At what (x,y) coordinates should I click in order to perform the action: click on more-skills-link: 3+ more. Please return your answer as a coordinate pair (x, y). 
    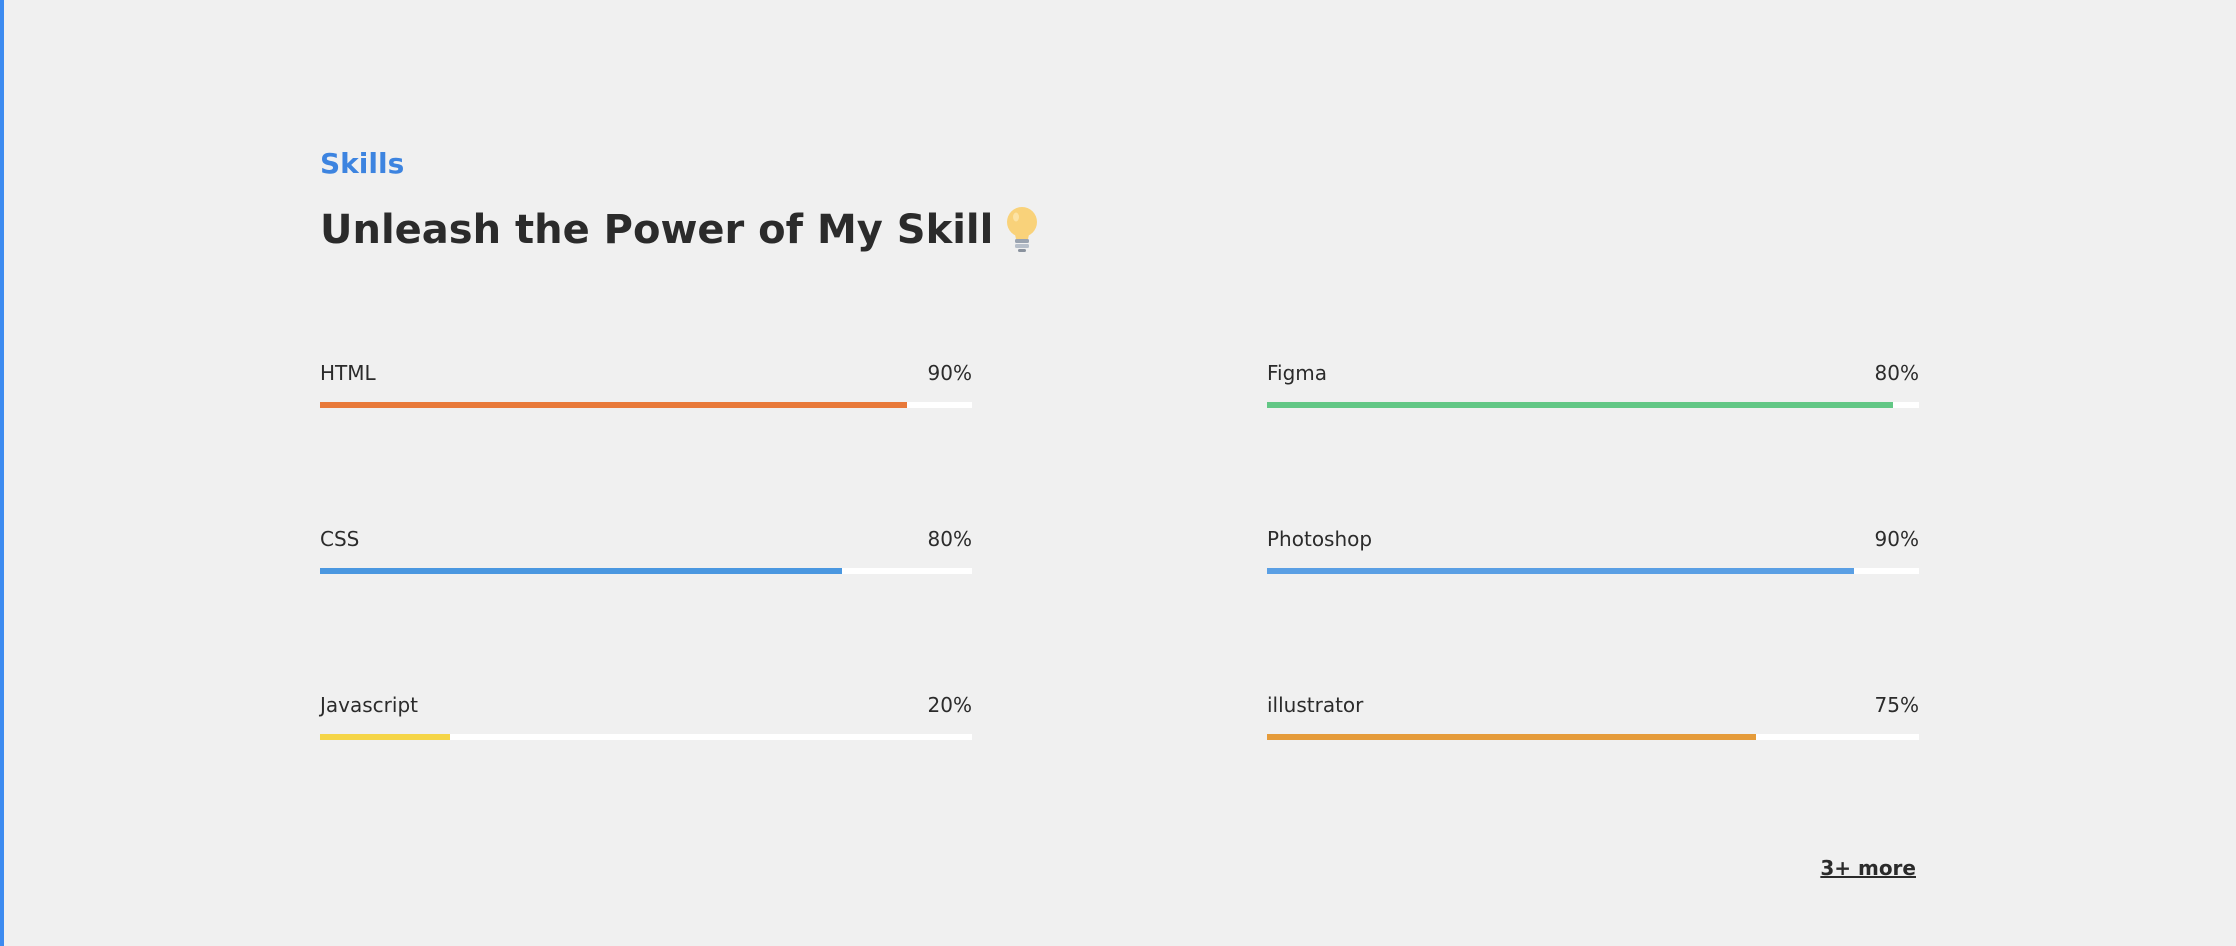
    Looking at the image, I should click on (1868, 868).